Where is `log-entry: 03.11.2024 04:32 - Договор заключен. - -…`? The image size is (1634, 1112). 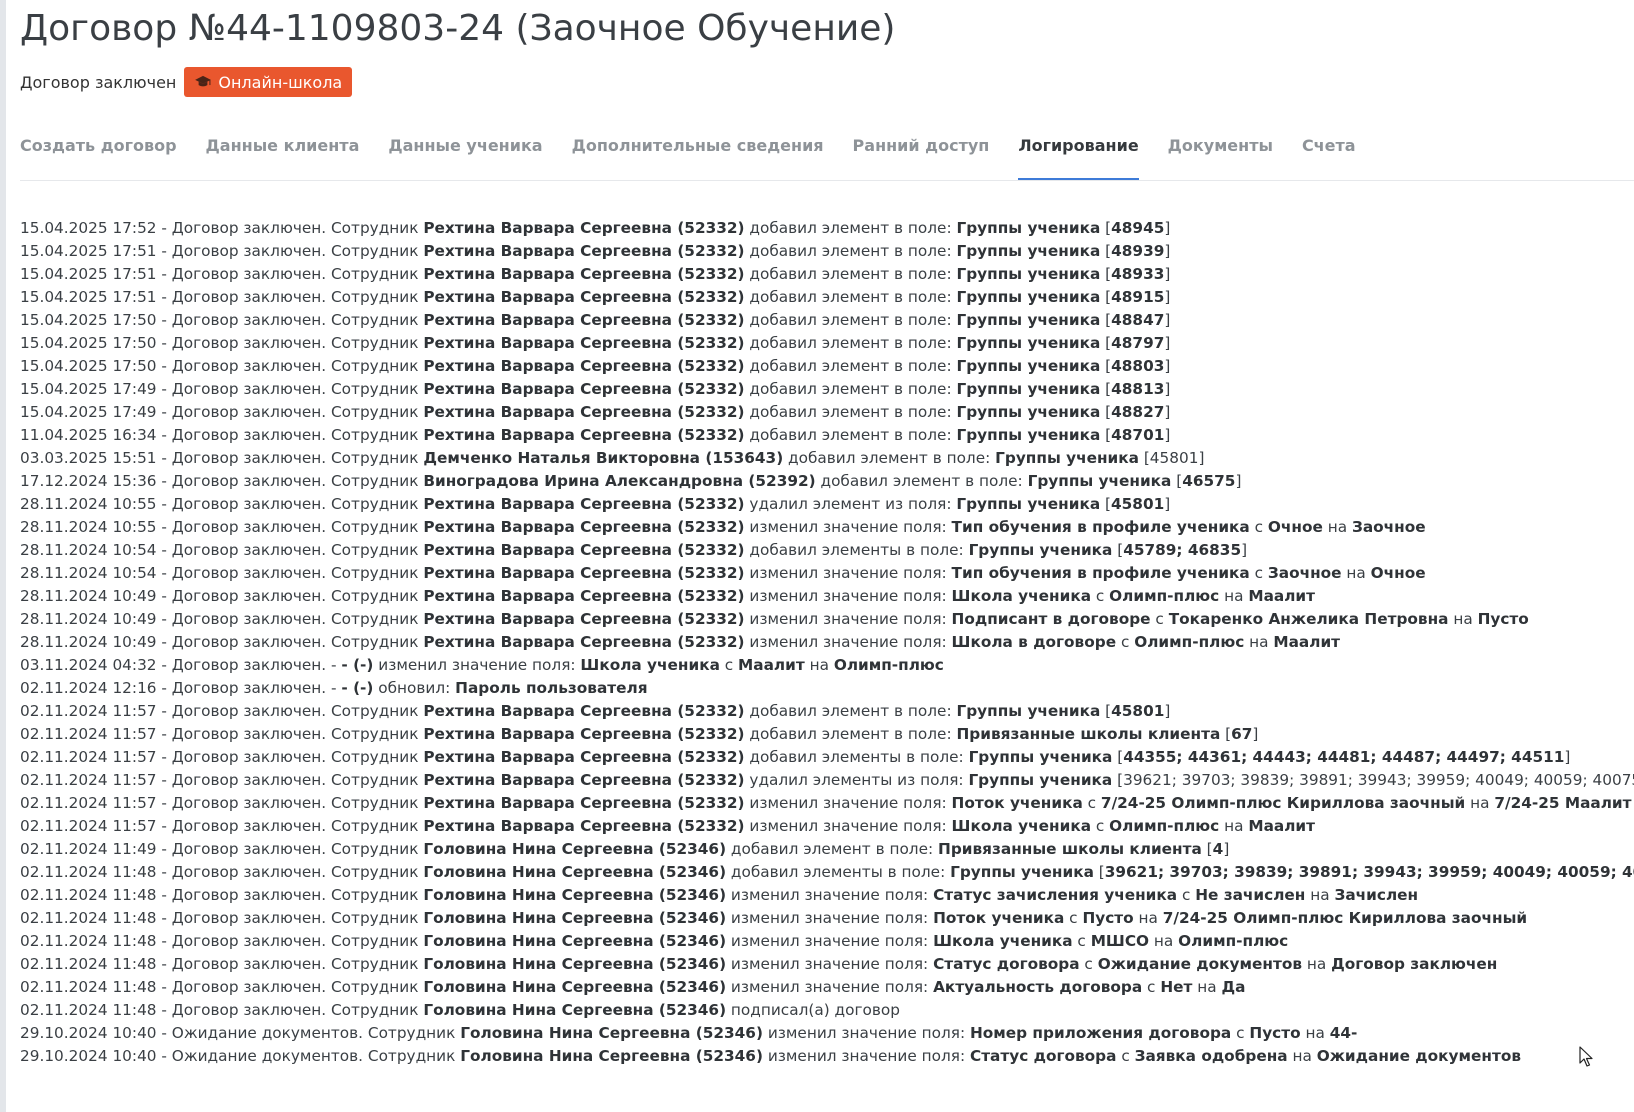
log-entry: 03.11.2024 04:32 - Договор заключен. - -… is located at coordinates (827, 665).